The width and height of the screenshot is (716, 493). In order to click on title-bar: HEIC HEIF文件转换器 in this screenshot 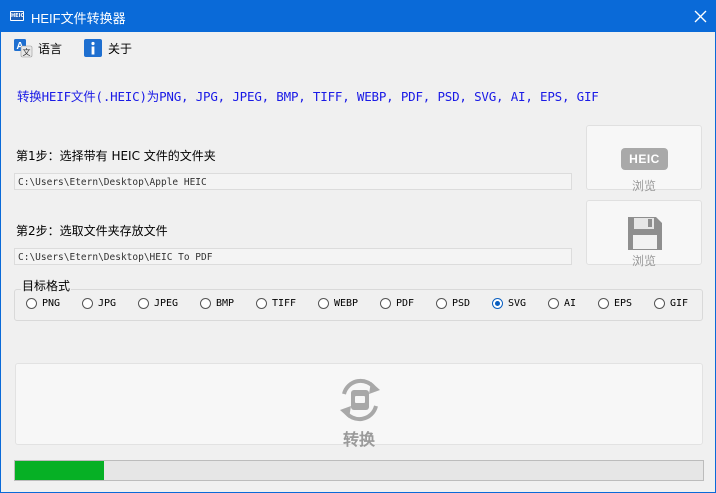, I will do `click(358, 16)`.